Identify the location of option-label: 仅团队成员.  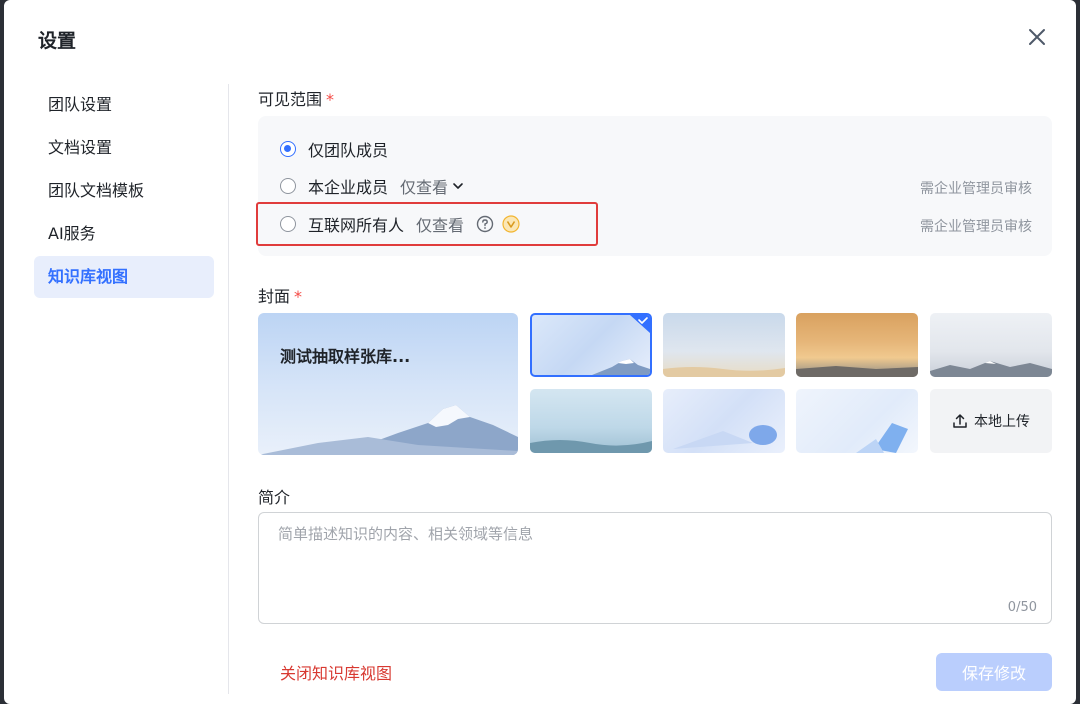
(348, 150).